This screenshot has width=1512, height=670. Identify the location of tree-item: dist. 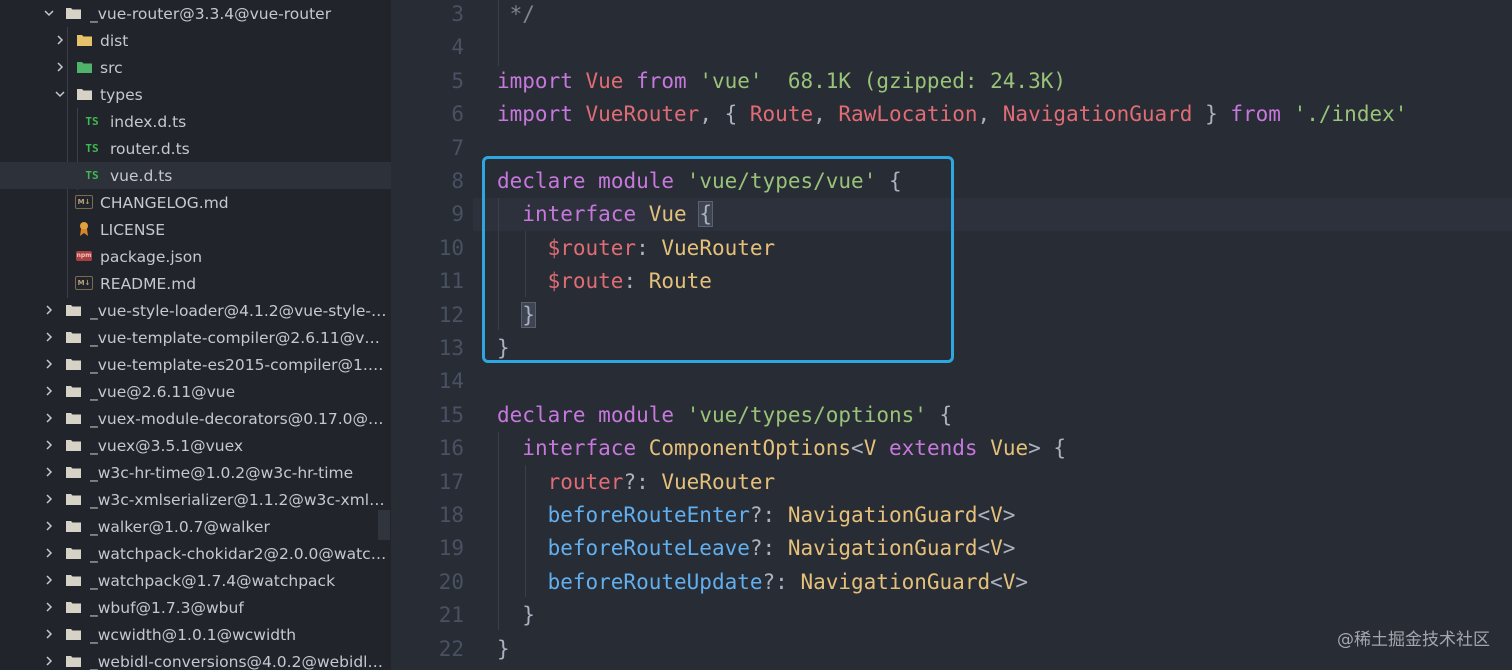
(195, 40).